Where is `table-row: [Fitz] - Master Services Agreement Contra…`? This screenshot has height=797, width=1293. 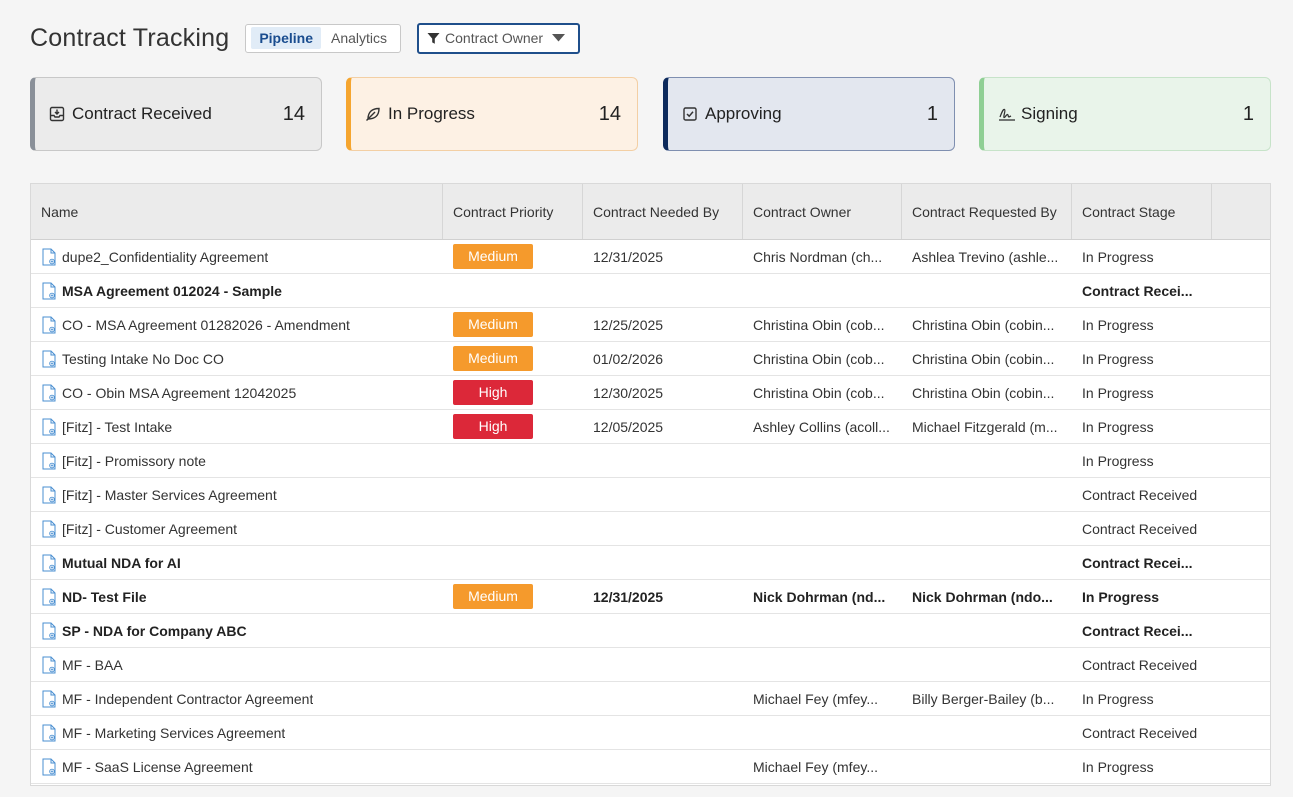
table-row: [Fitz] - Master Services Agreement Contra… is located at coordinates (650, 495).